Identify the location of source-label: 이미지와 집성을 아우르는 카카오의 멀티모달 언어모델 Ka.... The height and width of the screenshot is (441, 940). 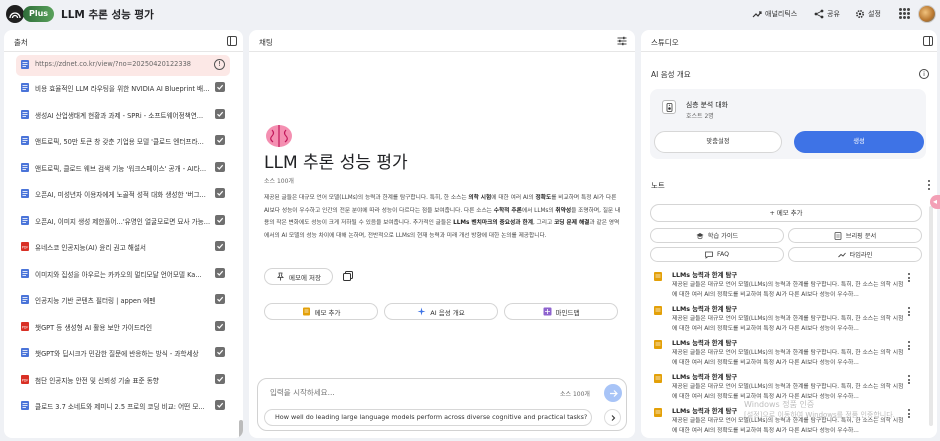
(118, 274).